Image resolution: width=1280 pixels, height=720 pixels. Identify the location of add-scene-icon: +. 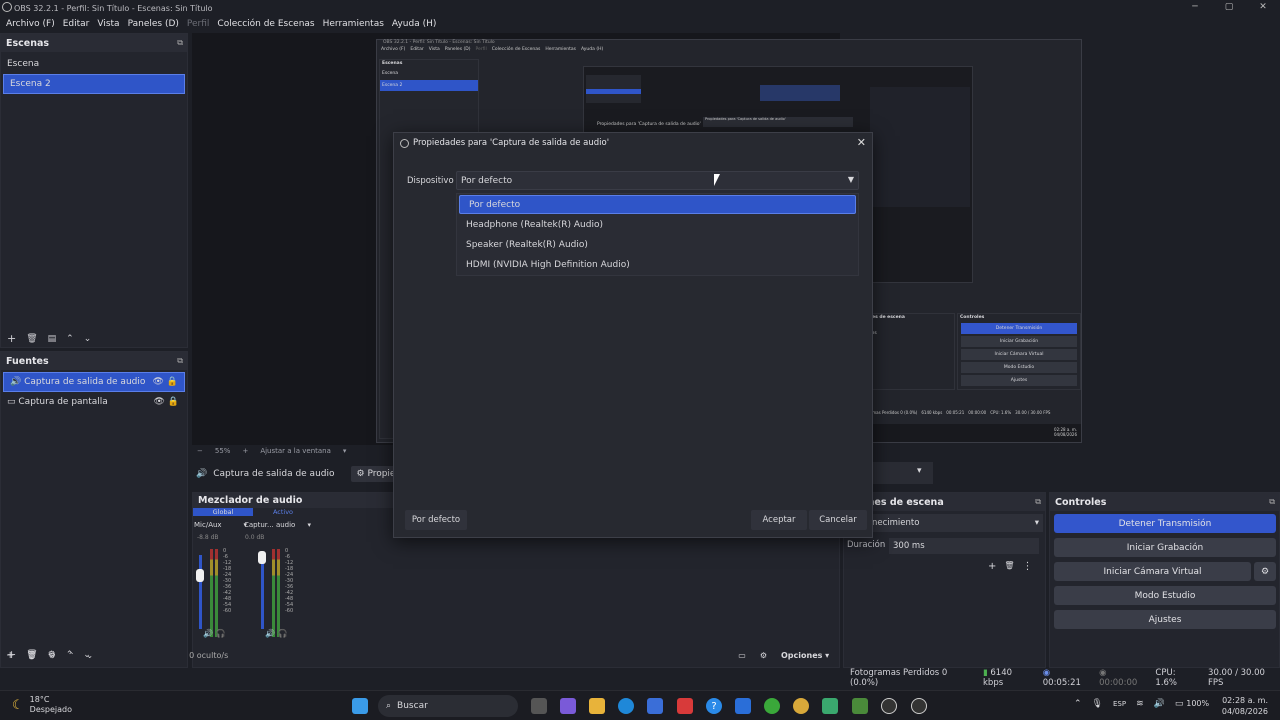
(11, 338).